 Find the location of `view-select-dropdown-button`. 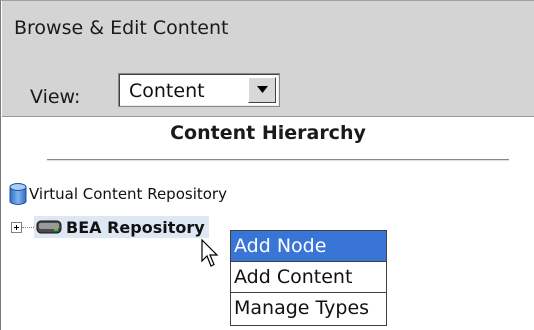

view-select-dropdown-button is located at coordinates (262, 90).